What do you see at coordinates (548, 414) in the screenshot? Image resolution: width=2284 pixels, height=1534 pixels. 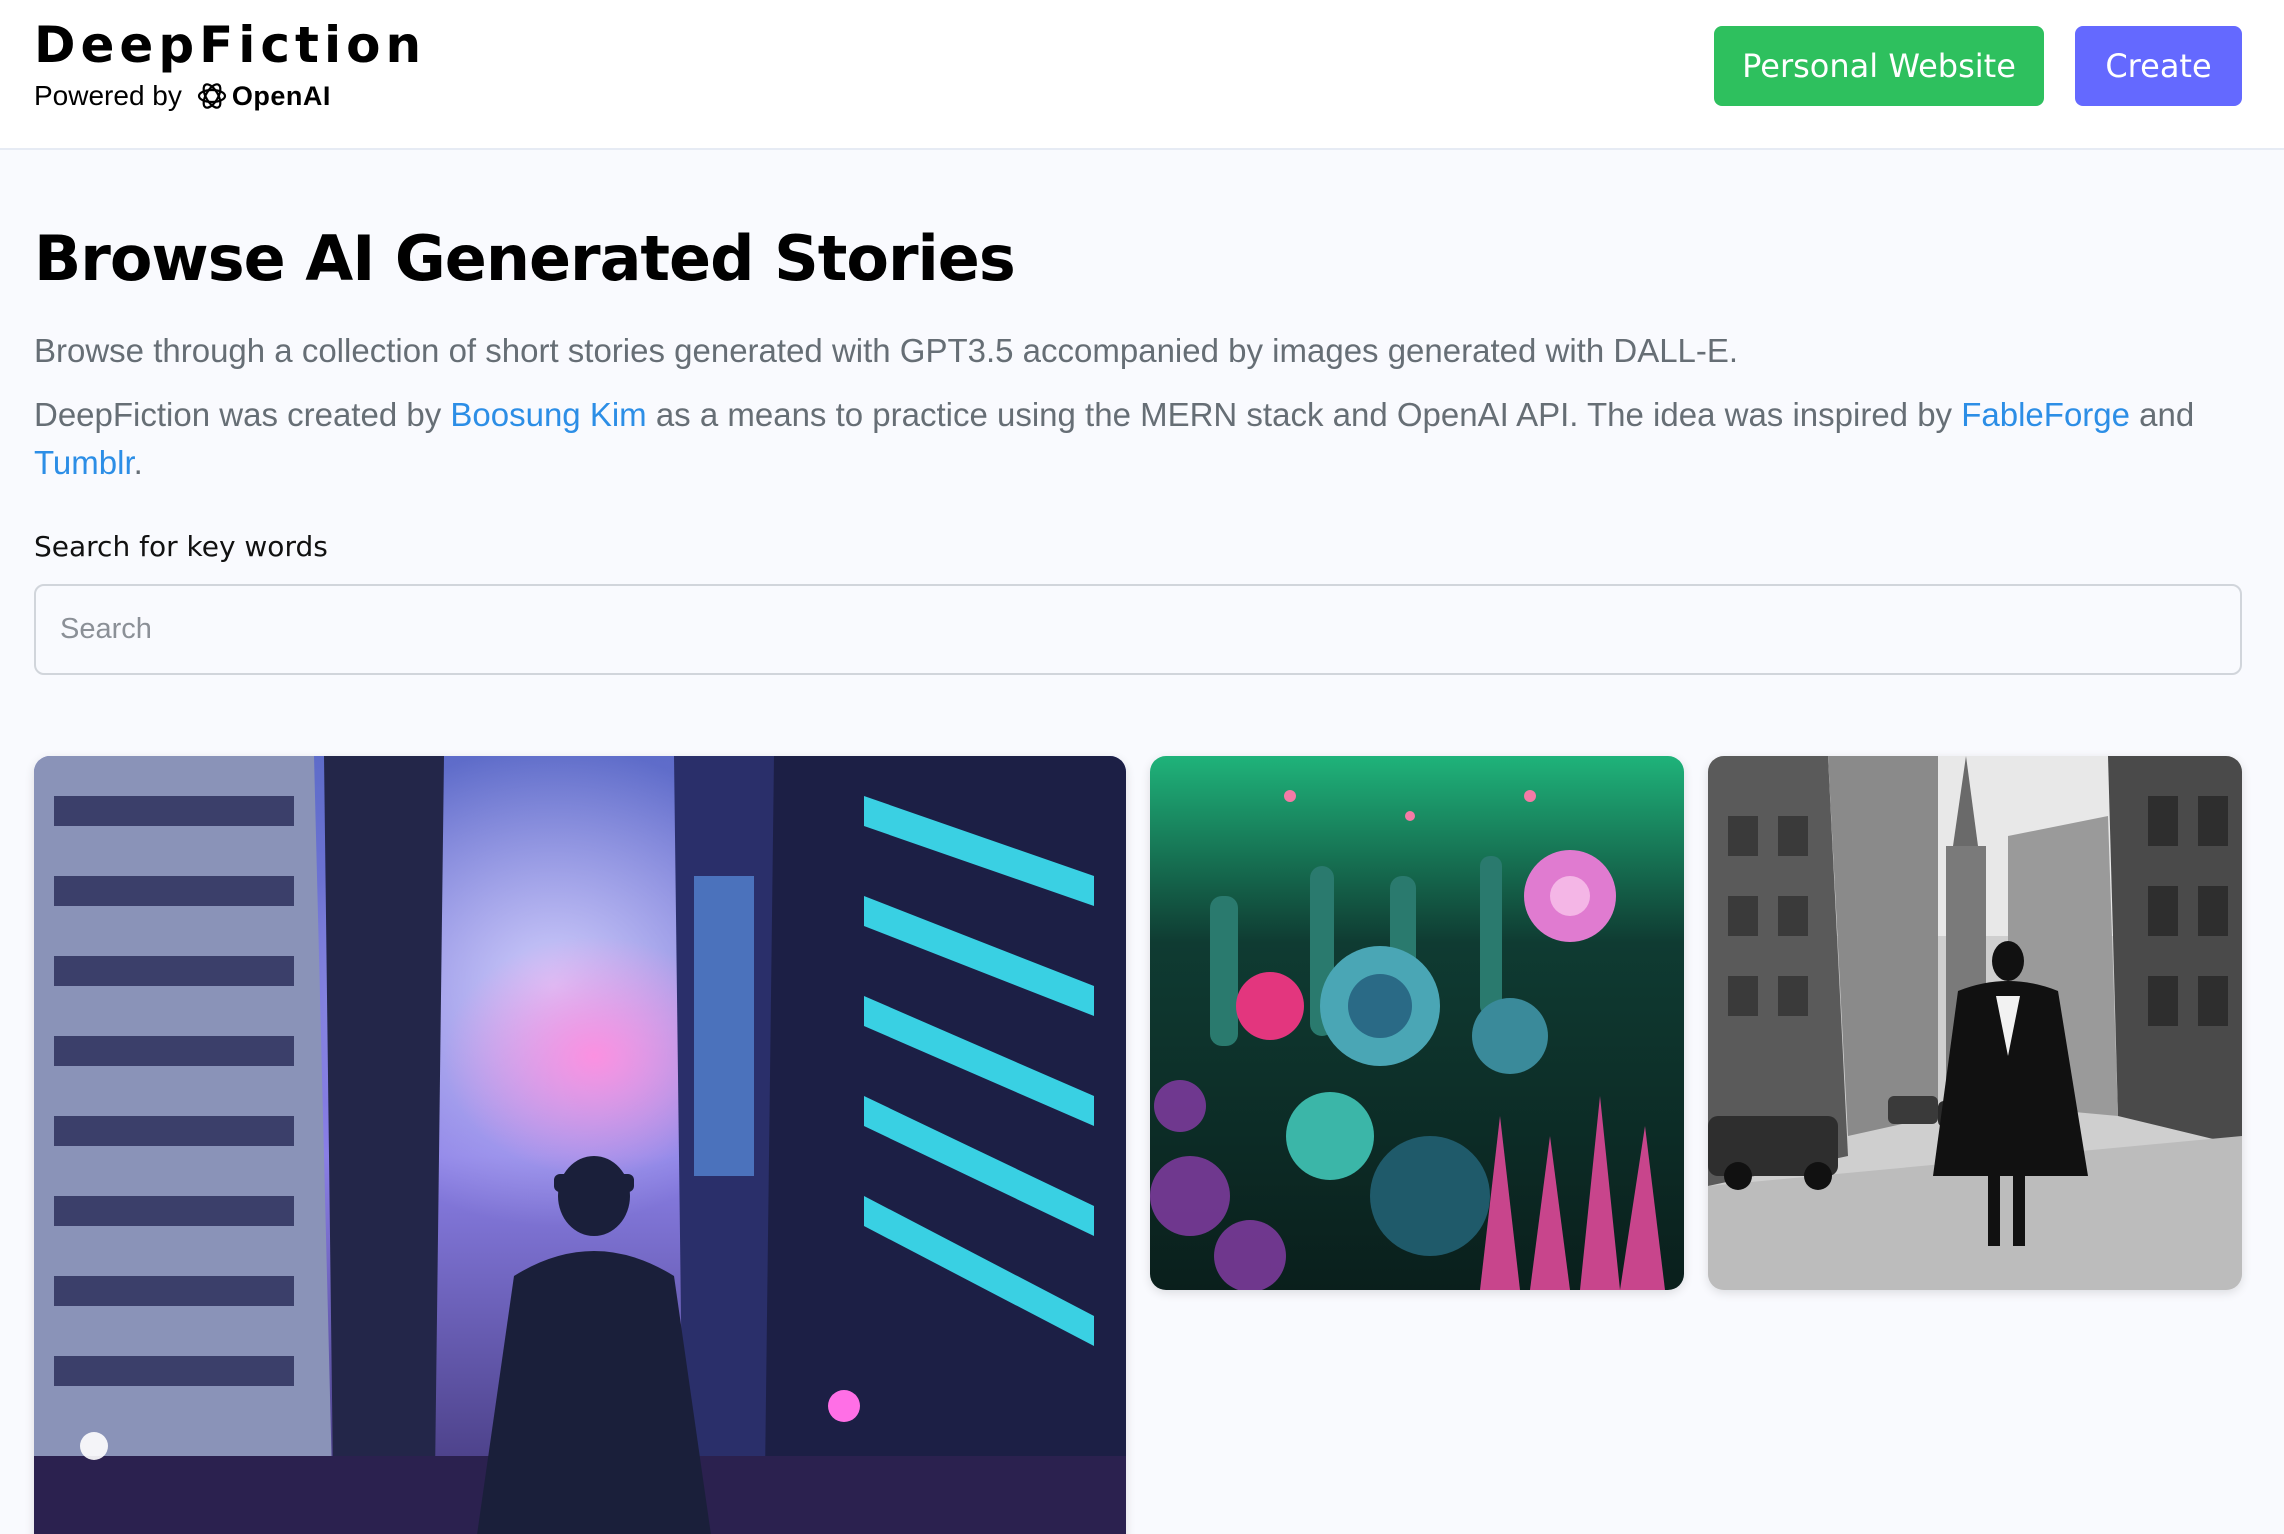 I see `author-link: Boosung Kim` at bounding box center [548, 414].